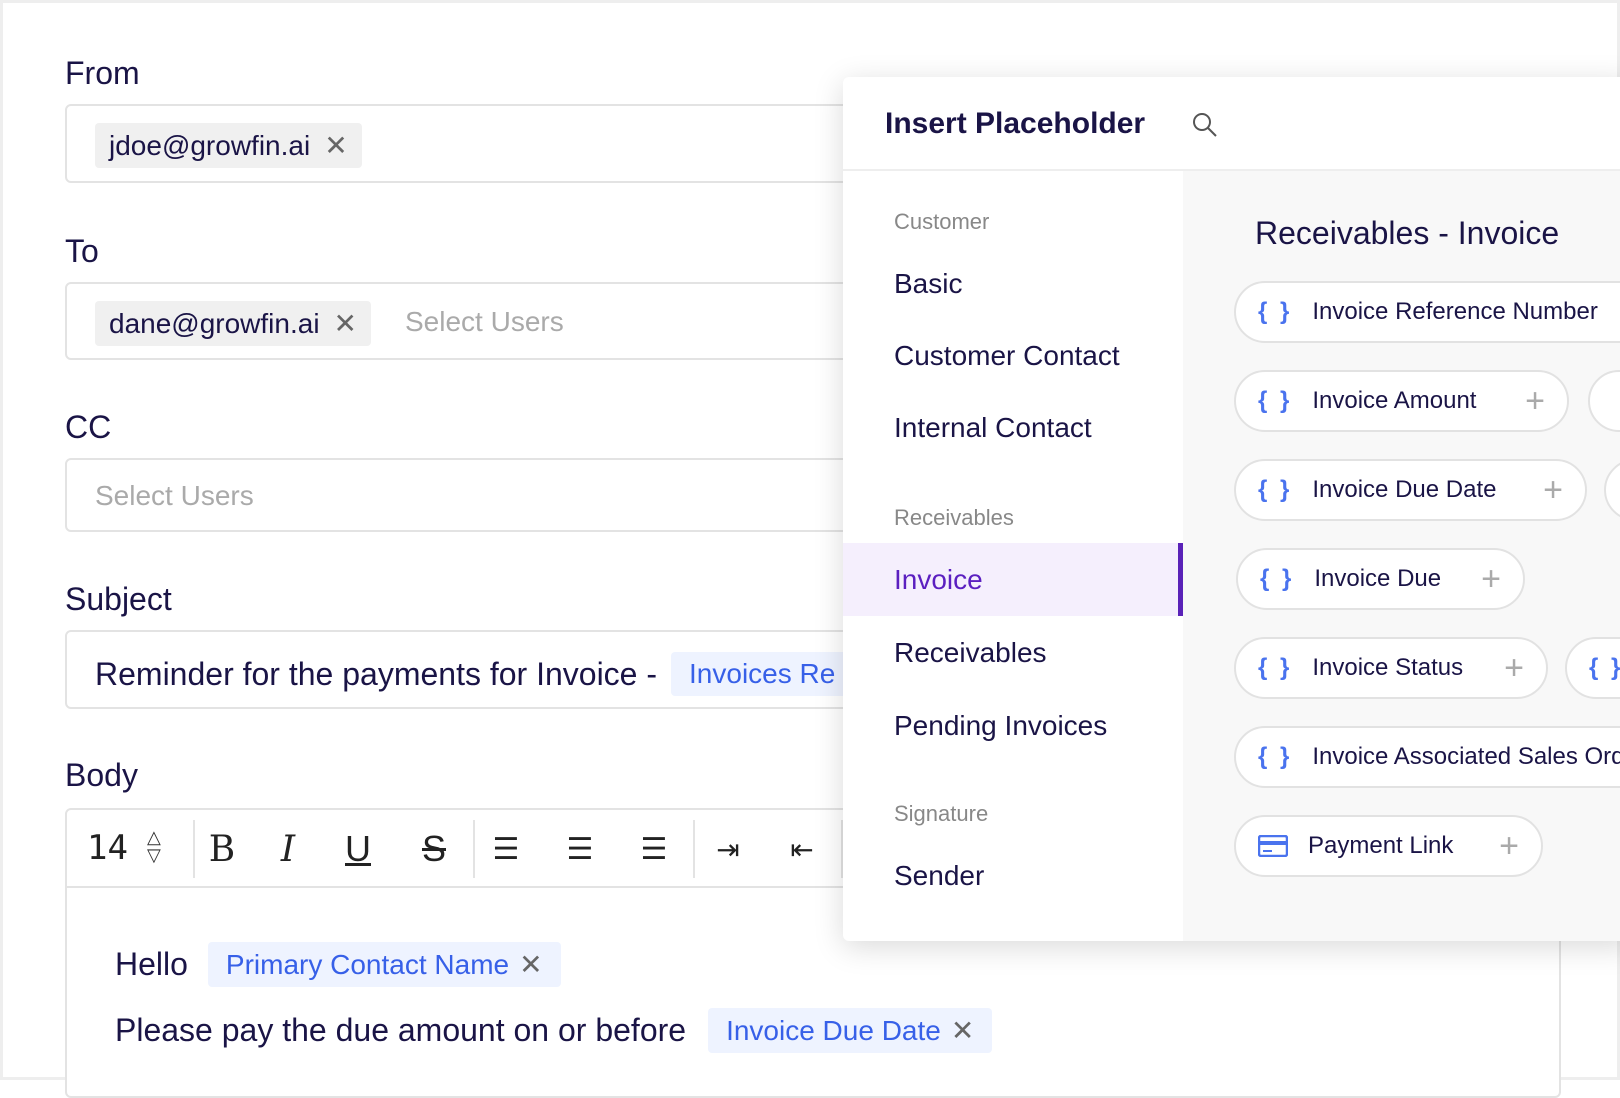 The width and height of the screenshot is (1620, 1098). What do you see at coordinates (154, 846) in the screenshot?
I see `font-size-stepper-icon: △ ▽` at bounding box center [154, 846].